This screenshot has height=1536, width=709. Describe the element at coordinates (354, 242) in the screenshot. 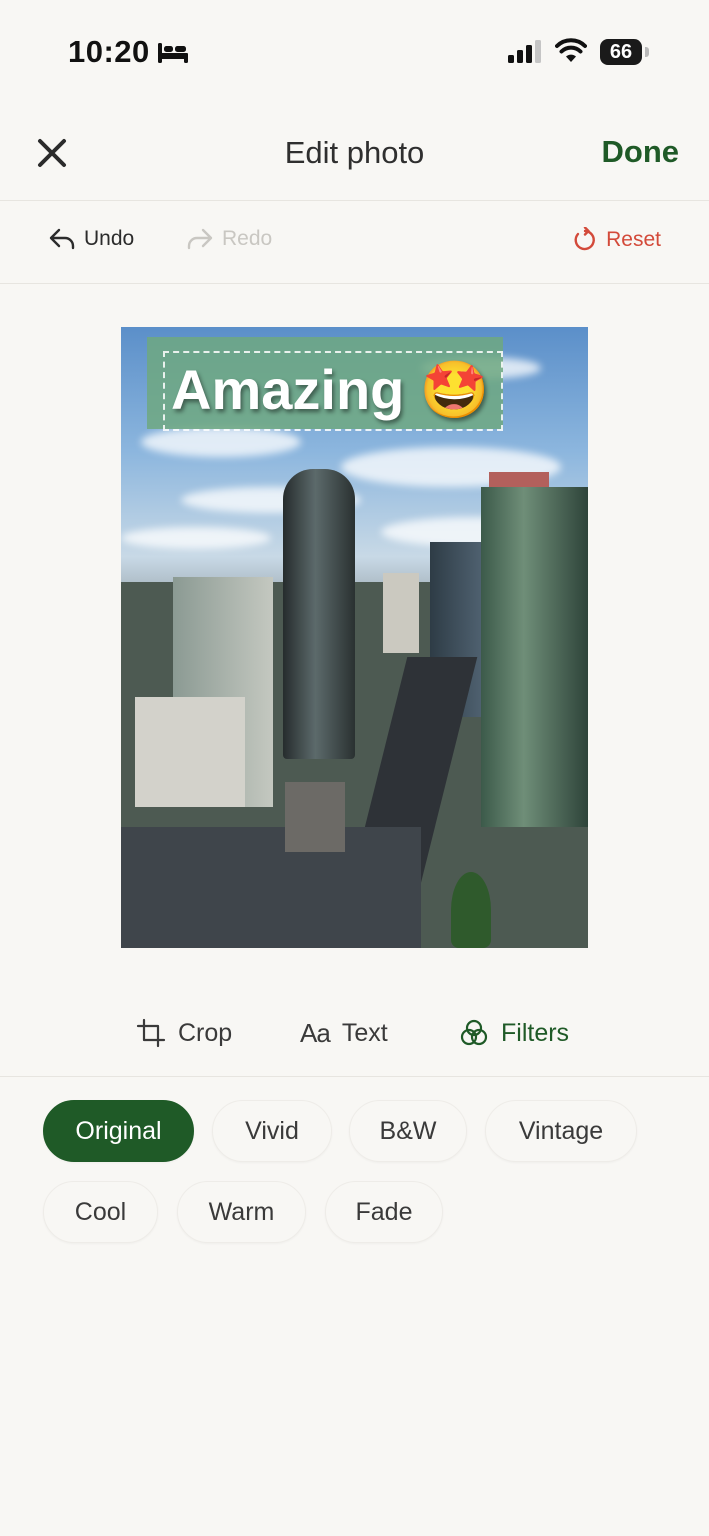

I see `history-toolbar: Undo Redo Reset` at that location.